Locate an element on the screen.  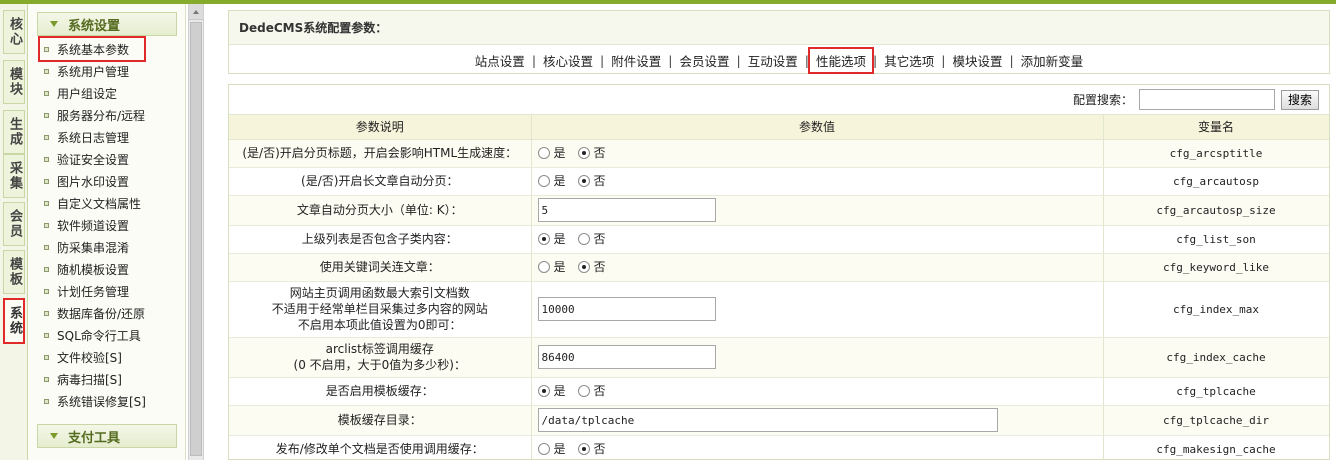
scroll-thumb is located at coordinates (196, 239).